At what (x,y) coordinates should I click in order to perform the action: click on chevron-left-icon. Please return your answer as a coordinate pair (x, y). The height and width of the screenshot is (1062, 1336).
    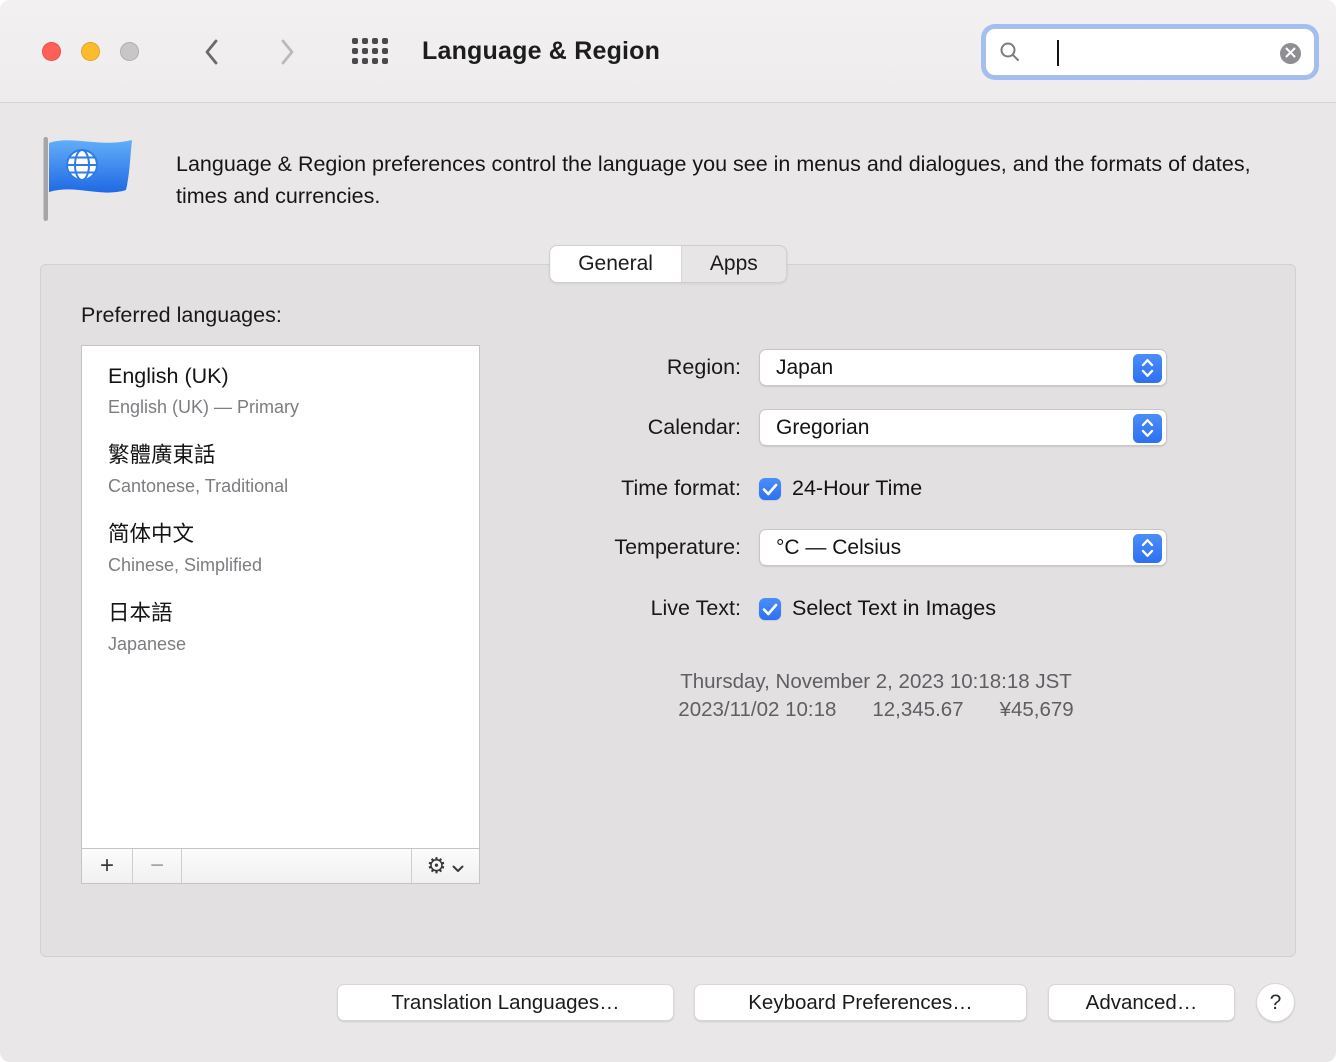
    Looking at the image, I should click on (211, 53).